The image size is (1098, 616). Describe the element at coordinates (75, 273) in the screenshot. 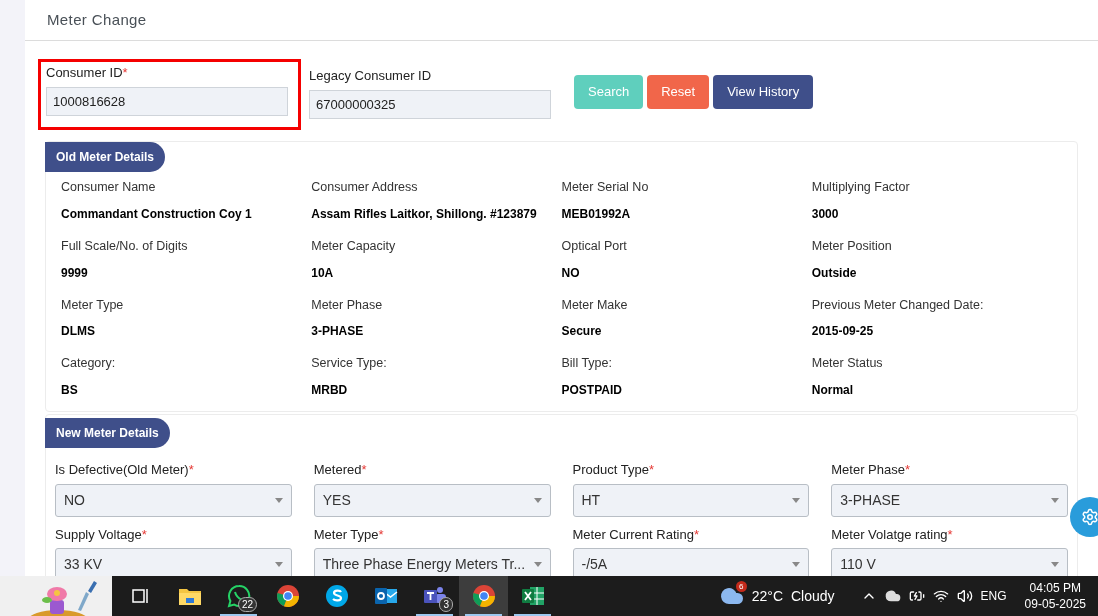

I see `detail-value: 9999` at that location.